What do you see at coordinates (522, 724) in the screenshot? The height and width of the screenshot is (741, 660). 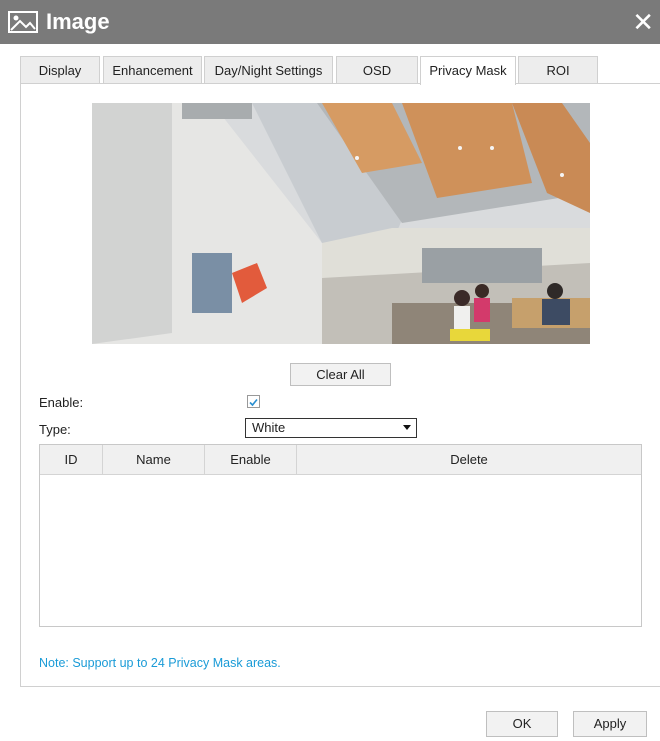 I see `ok-button: OK` at bounding box center [522, 724].